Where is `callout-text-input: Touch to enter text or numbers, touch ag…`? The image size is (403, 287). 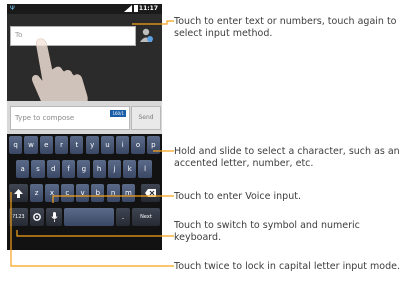 callout-text-input: Touch to enter text or numbers, touch ag… is located at coordinates (285, 27).